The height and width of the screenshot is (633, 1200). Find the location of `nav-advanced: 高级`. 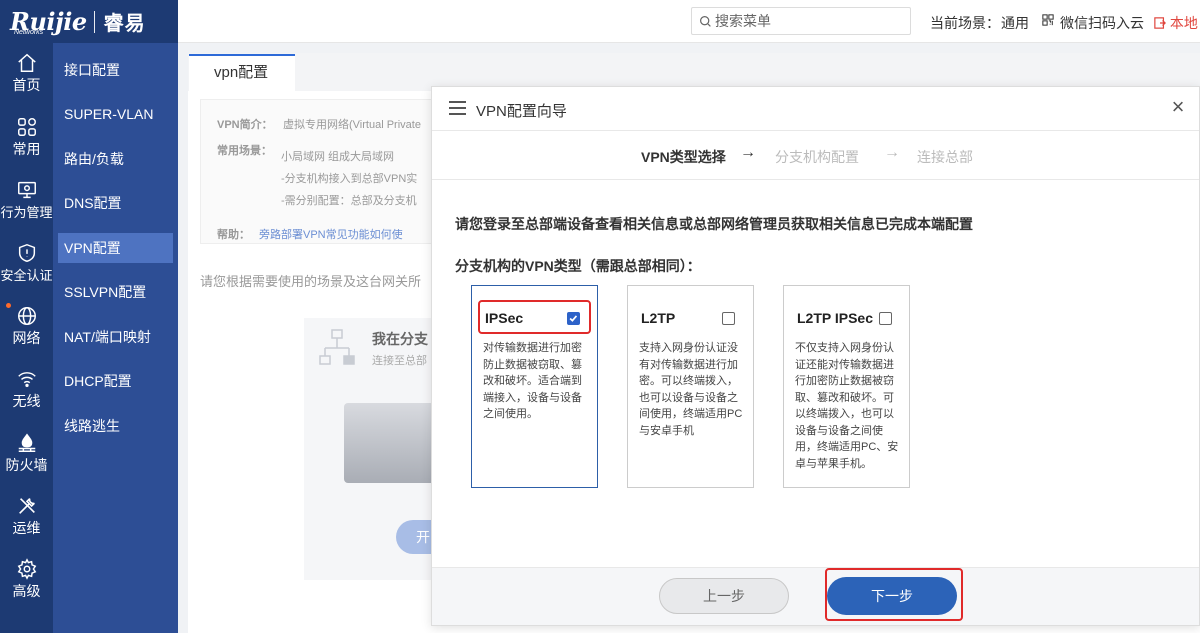

nav-advanced: 高级 is located at coordinates (26, 579).